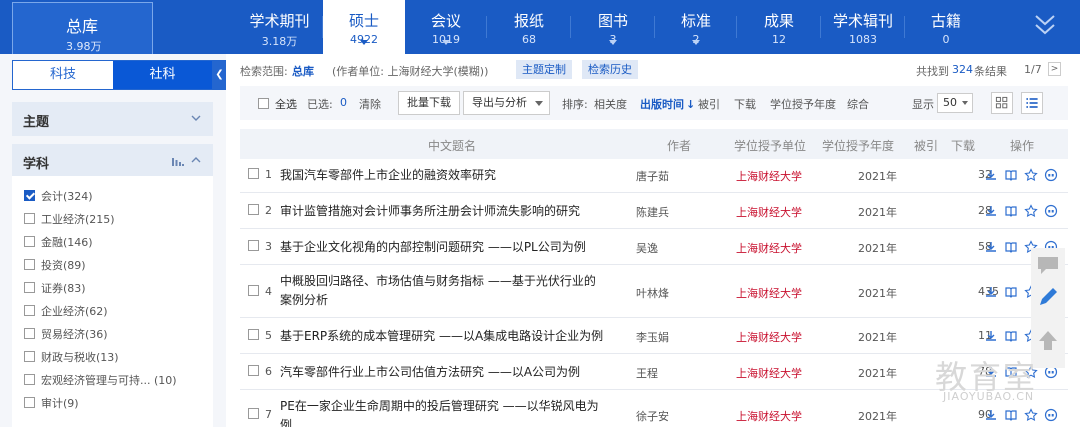  I want to click on sort-overall: 综合, so click(858, 104).